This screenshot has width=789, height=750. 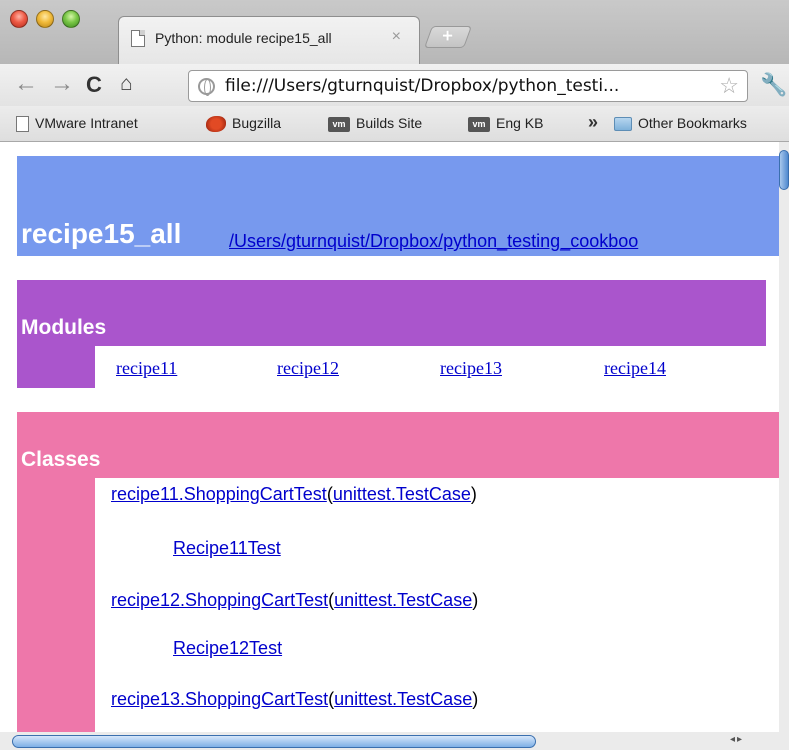 What do you see at coordinates (635, 368) in the screenshot?
I see `module-link: recipe14` at bounding box center [635, 368].